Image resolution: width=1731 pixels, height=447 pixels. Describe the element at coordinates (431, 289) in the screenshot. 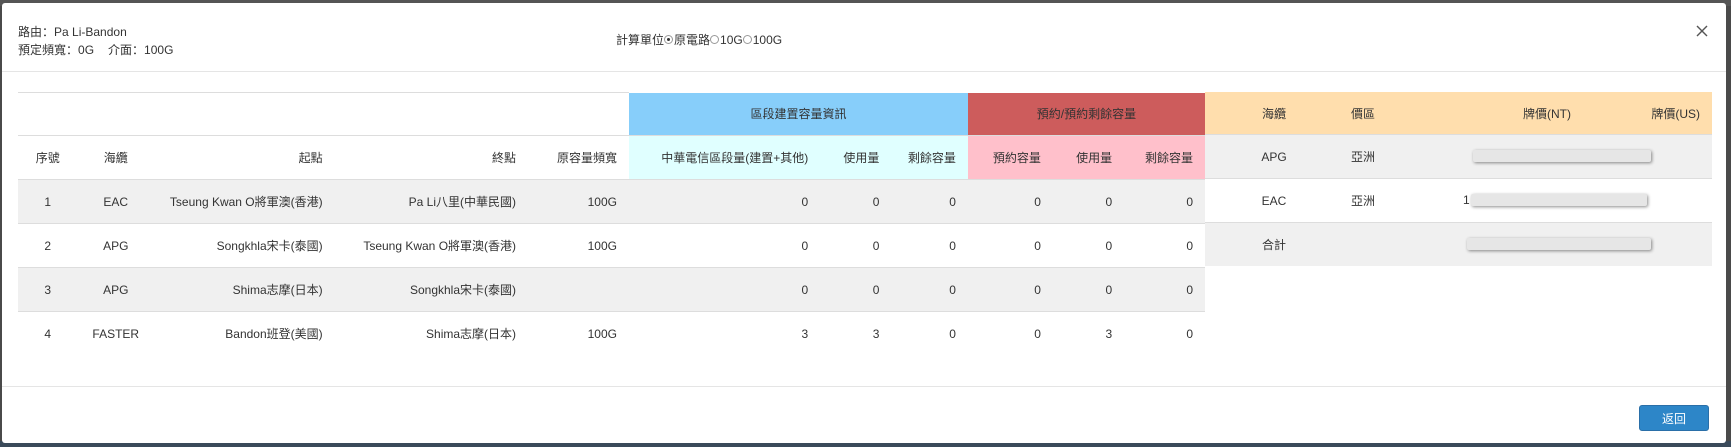

I see `cell-end: Songkhla宋卡(泰國)` at that location.